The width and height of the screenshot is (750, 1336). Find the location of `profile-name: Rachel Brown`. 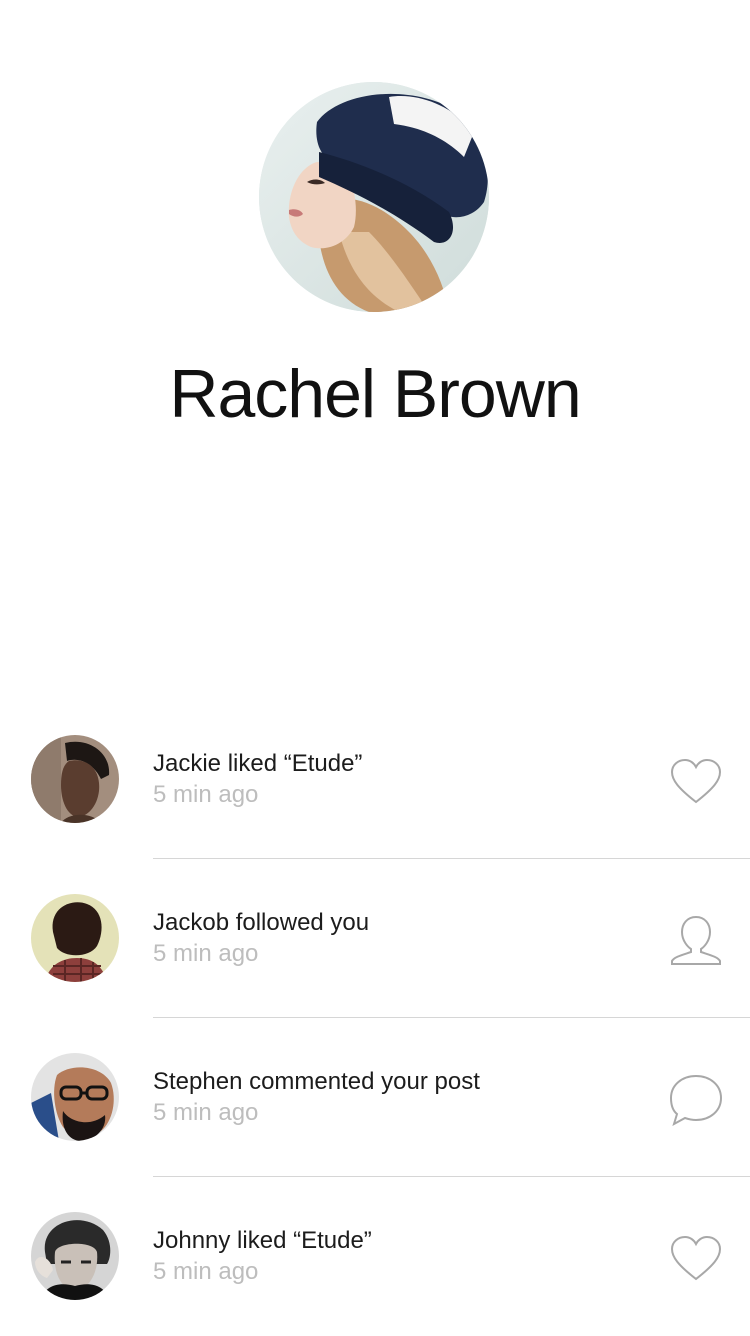

profile-name: Rachel Brown is located at coordinates (375, 394).